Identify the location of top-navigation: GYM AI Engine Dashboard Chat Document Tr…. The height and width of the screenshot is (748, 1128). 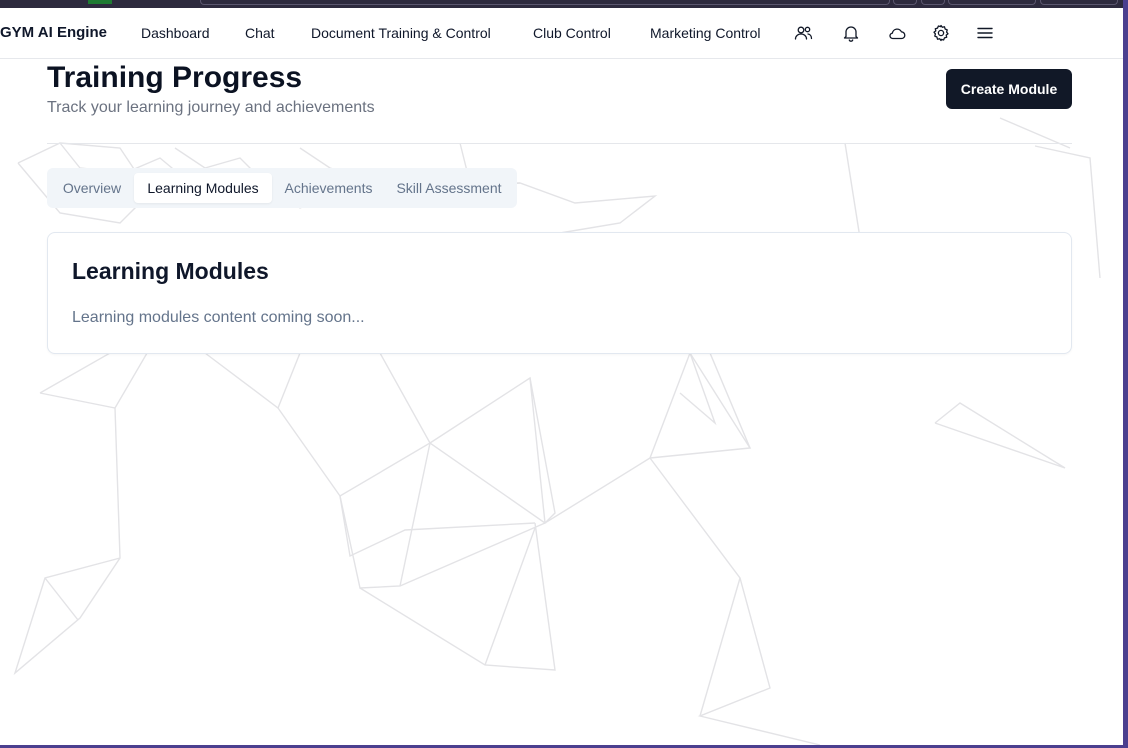
(561, 33).